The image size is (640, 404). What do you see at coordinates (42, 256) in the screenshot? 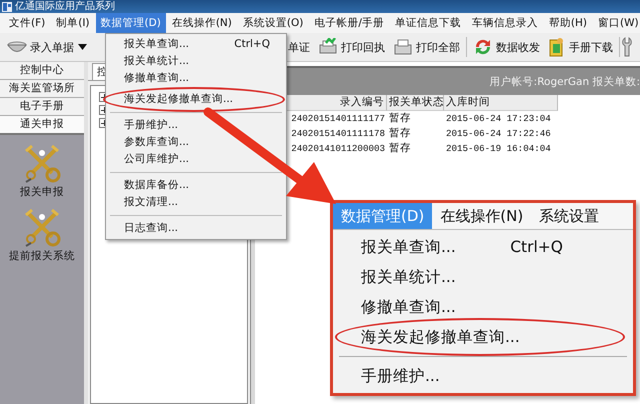
I see `launcher-label: 提前报关系统` at bounding box center [42, 256].